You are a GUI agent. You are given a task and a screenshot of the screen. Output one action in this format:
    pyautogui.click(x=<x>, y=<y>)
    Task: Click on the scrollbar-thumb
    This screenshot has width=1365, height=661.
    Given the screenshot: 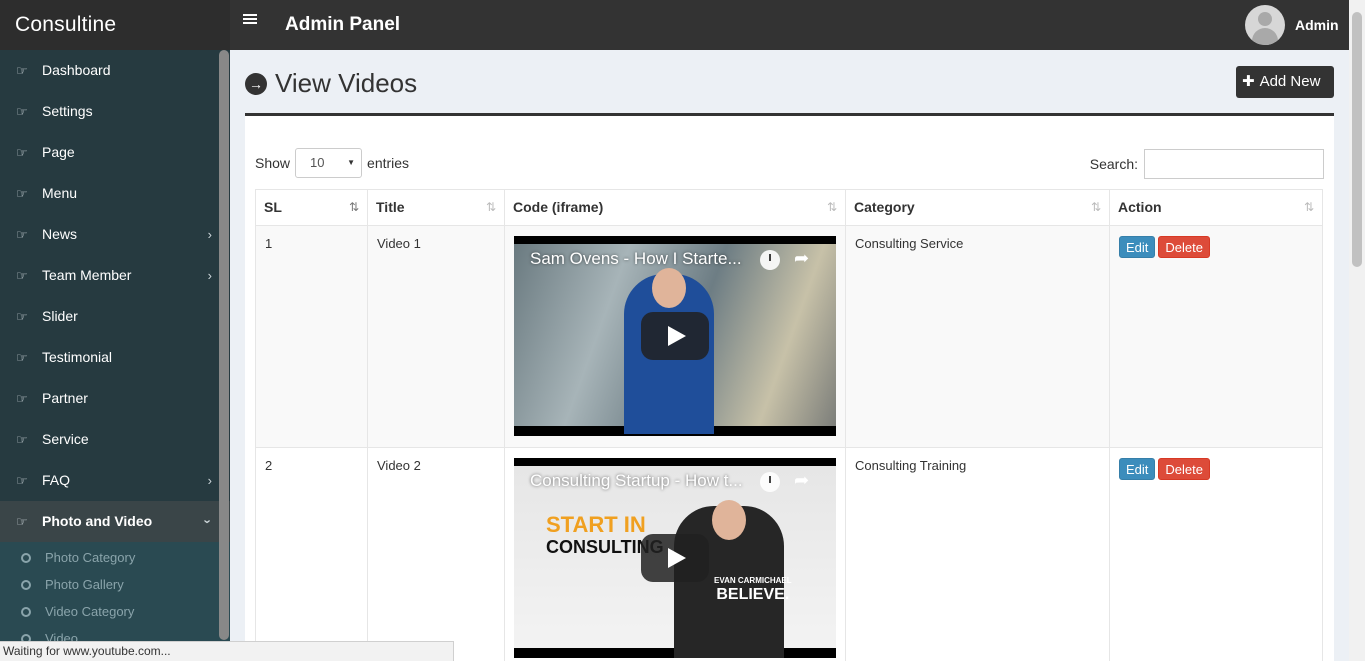 What is the action you would take?
    pyautogui.click(x=1357, y=139)
    